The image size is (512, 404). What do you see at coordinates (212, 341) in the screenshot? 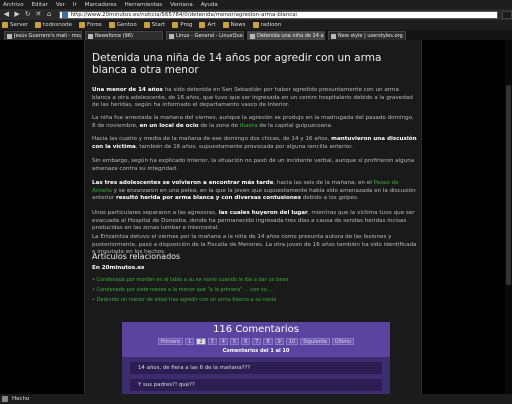
I see `pager-page-3: 3` at bounding box center [212, 341].